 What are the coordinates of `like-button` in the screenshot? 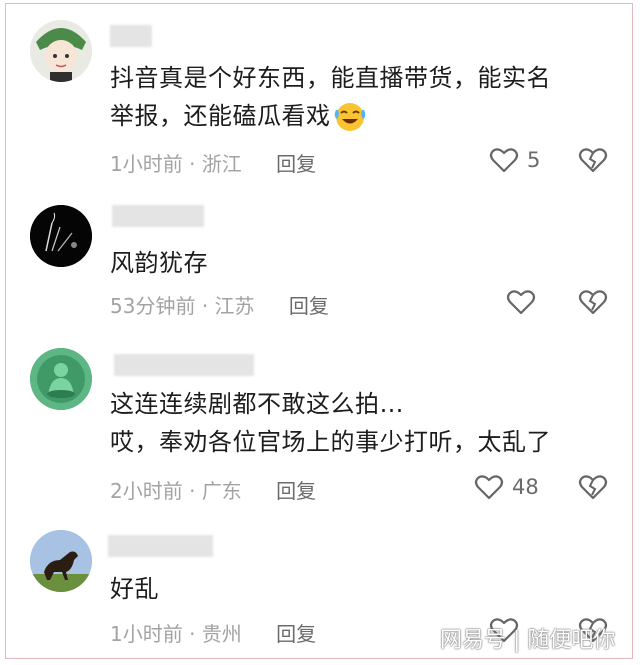 It's located at (525, 302).